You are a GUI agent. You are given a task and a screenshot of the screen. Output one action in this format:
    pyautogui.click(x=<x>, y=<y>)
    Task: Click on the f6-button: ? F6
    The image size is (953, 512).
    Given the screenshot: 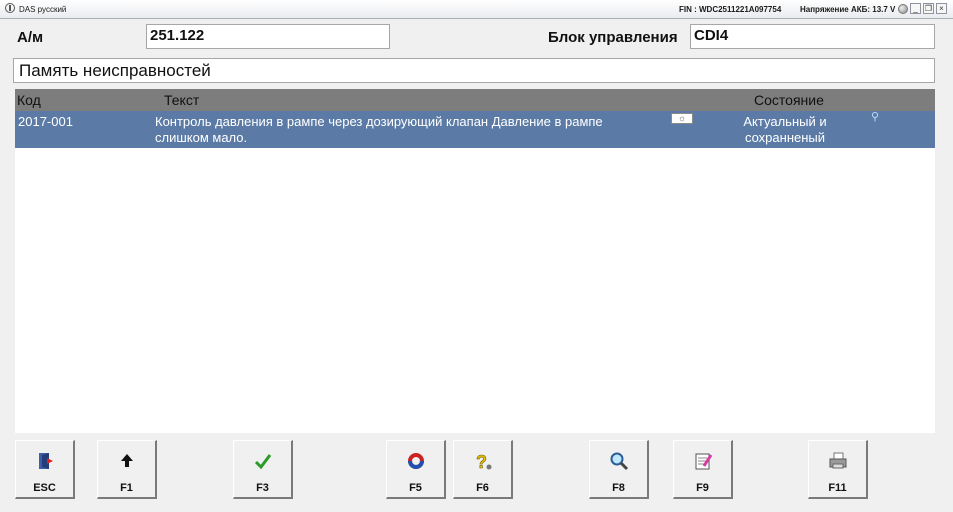 What is the action you would take?
    pyautogui.click(x=483, y=469)
    